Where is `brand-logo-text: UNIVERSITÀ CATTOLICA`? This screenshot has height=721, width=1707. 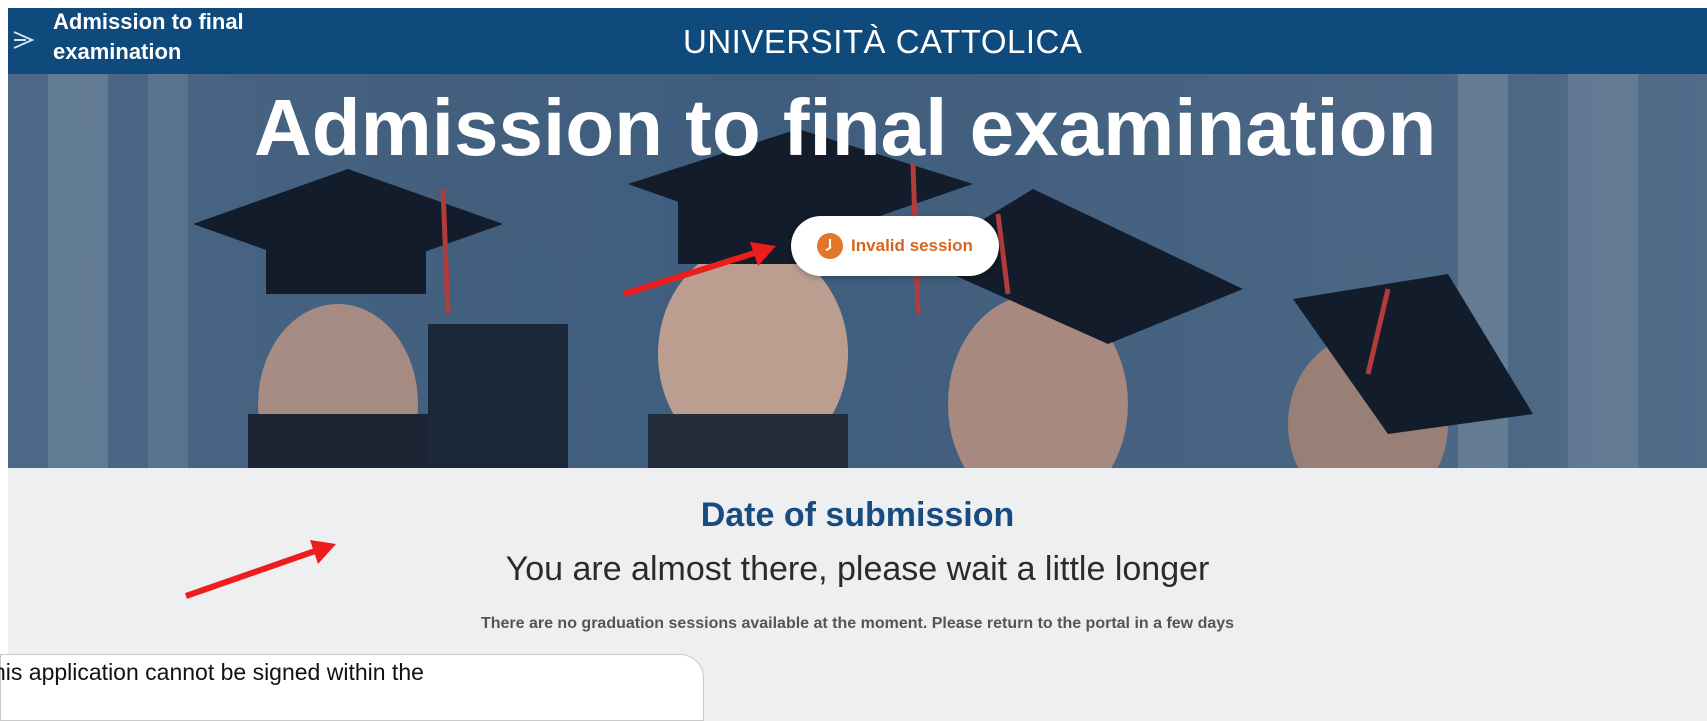
brand-logo-text: UNIVERSITÀ CATTOLICA is located at coordinates (883, 41).